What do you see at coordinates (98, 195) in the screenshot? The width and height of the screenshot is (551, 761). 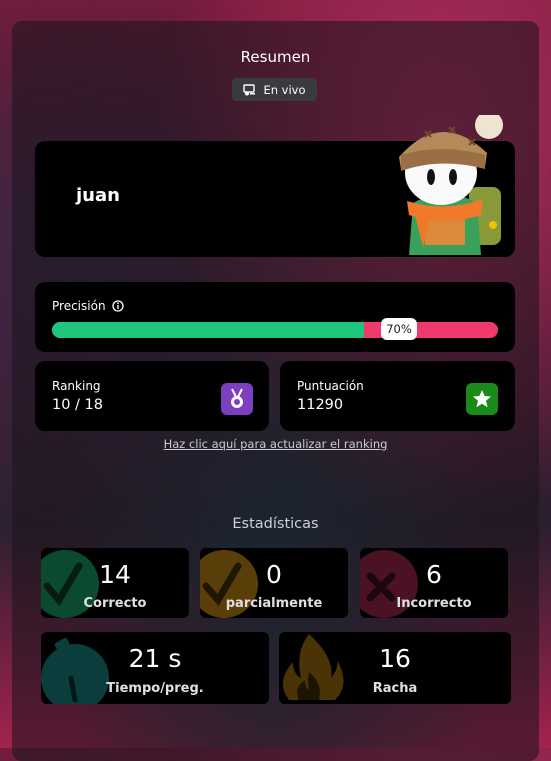 I see `player-name: juan` at bounding box center [98, 195].